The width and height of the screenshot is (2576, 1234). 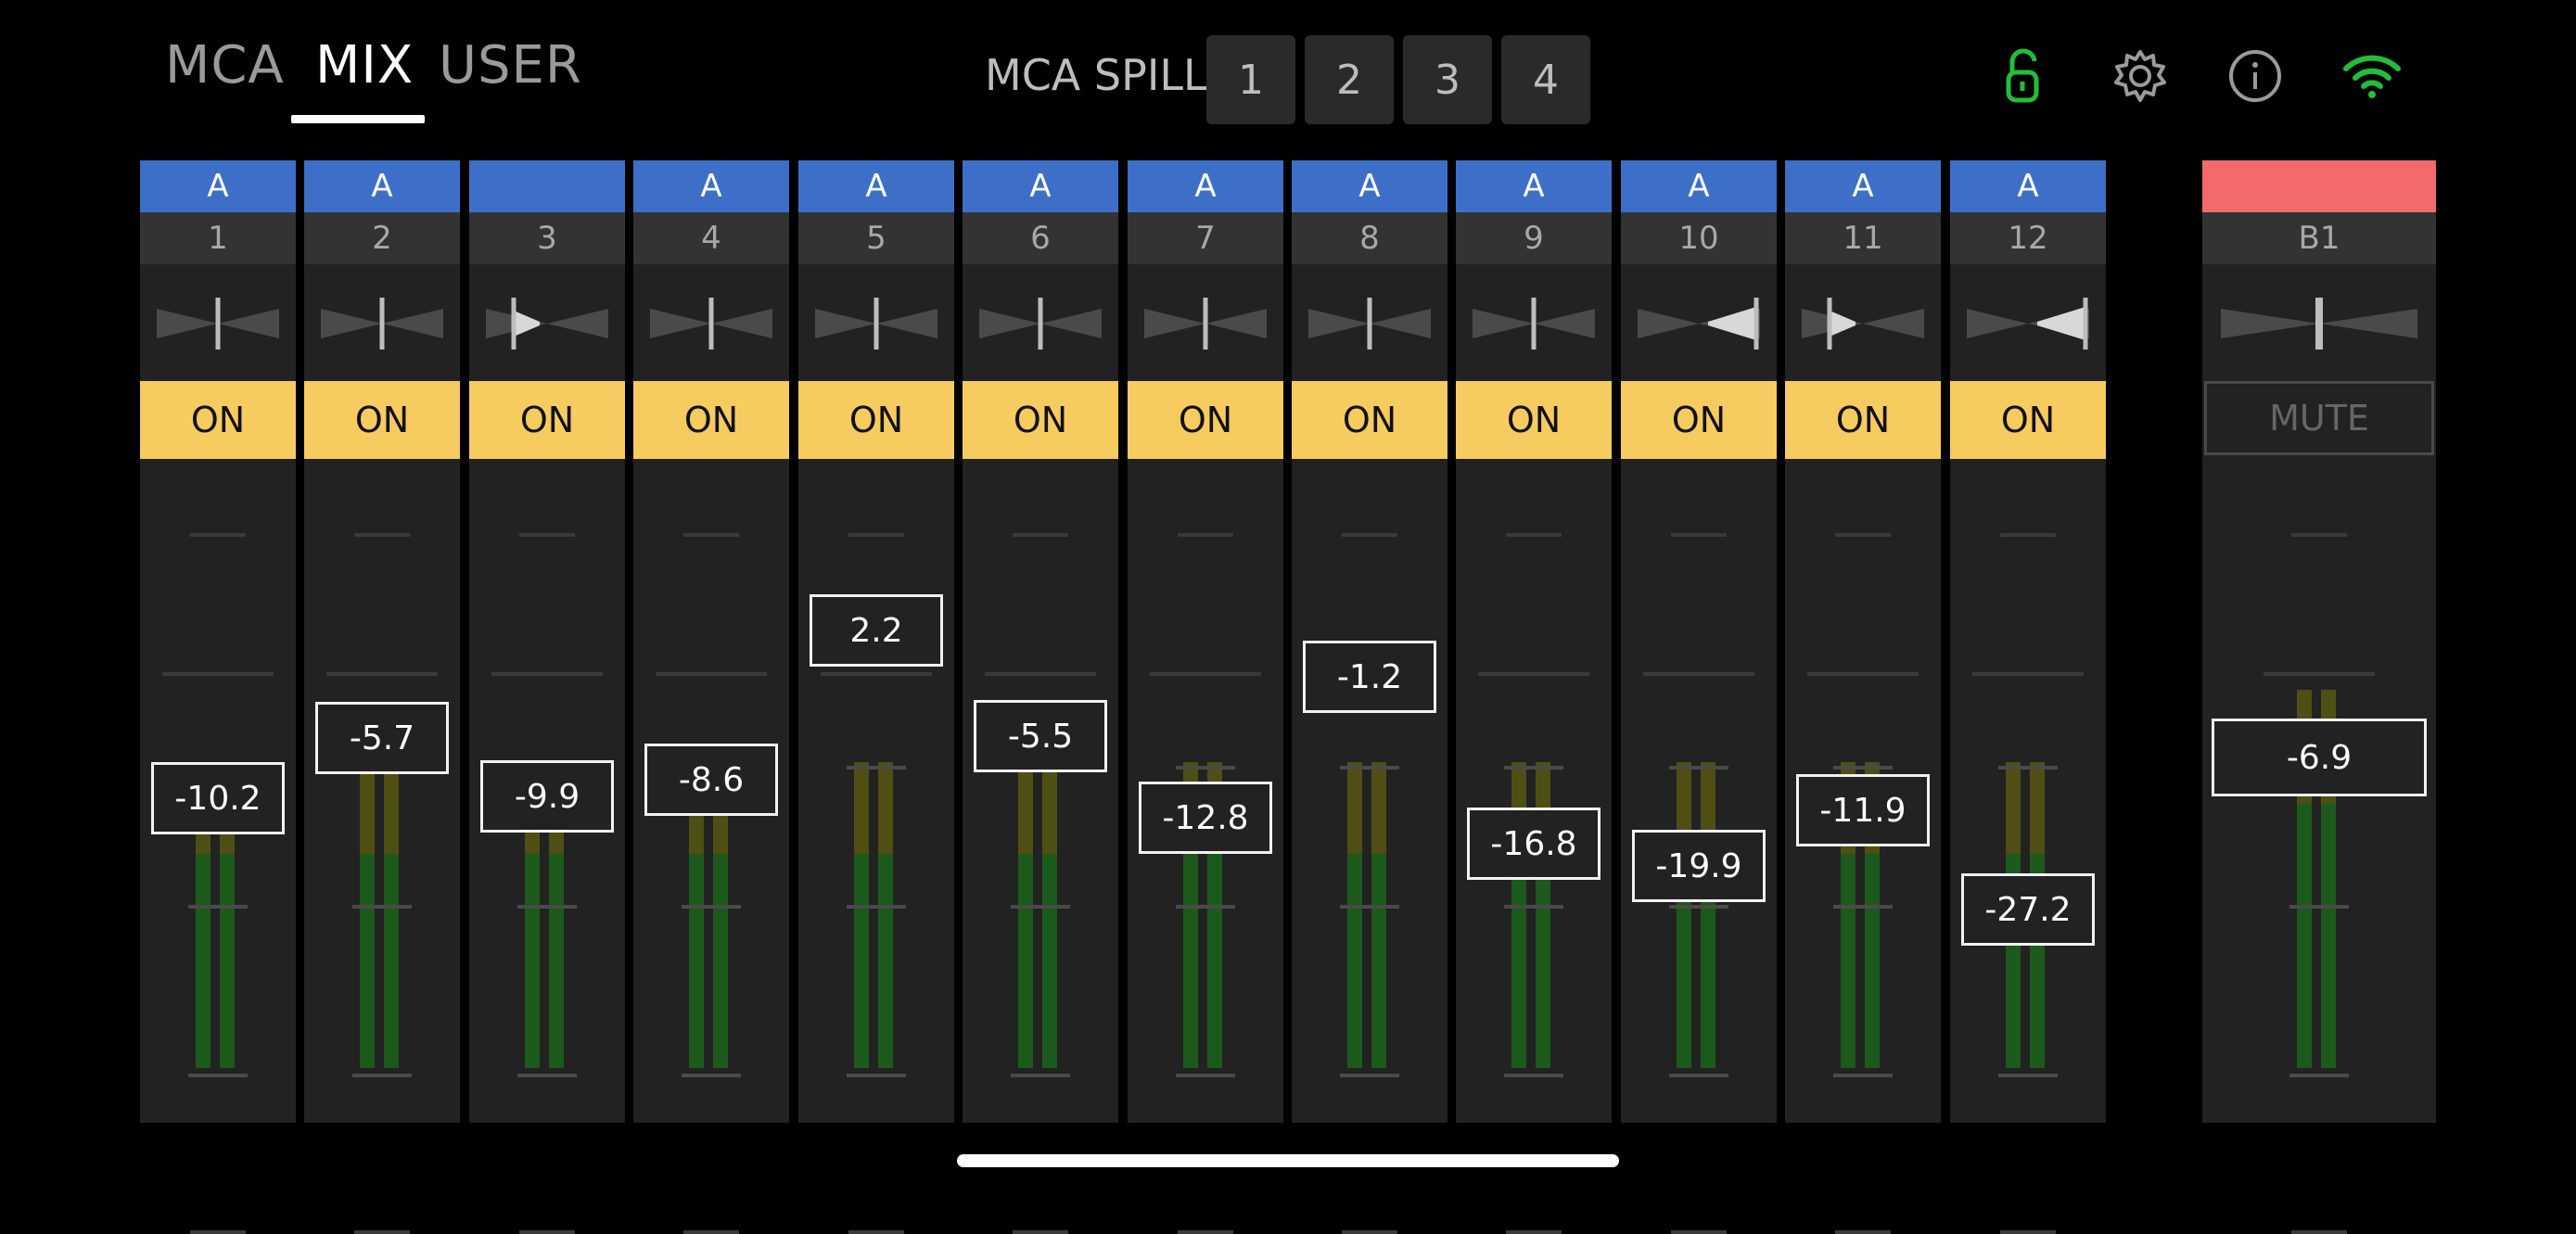 What do you see at coordinates (1545, 79) in the screenshot?
I see `spill-button-4: 4` at bounding box center [1545, 79].